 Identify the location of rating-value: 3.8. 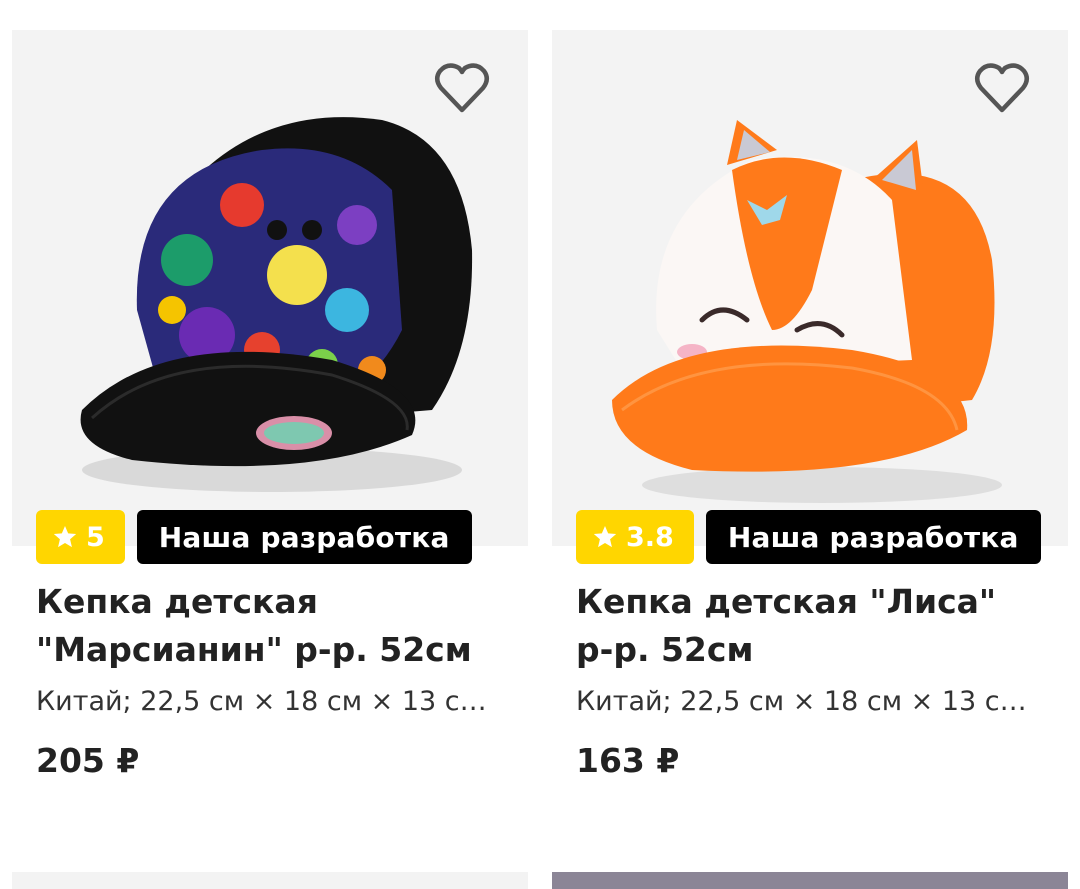
(650, 537).